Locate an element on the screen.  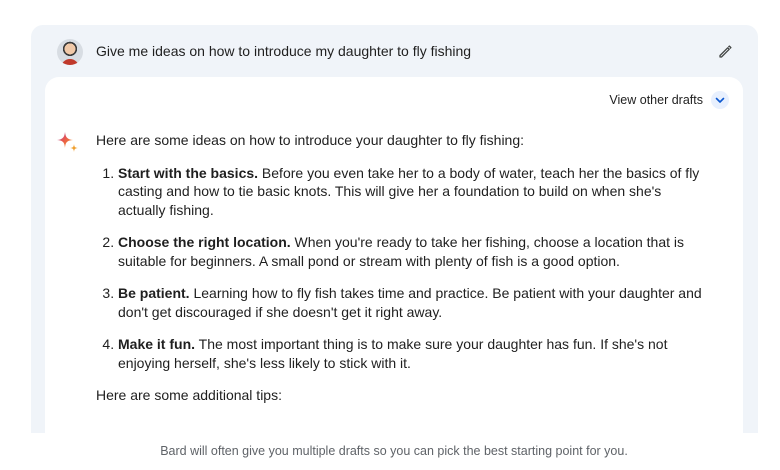
chevron-down-icon is located at coordinates (720, 100).